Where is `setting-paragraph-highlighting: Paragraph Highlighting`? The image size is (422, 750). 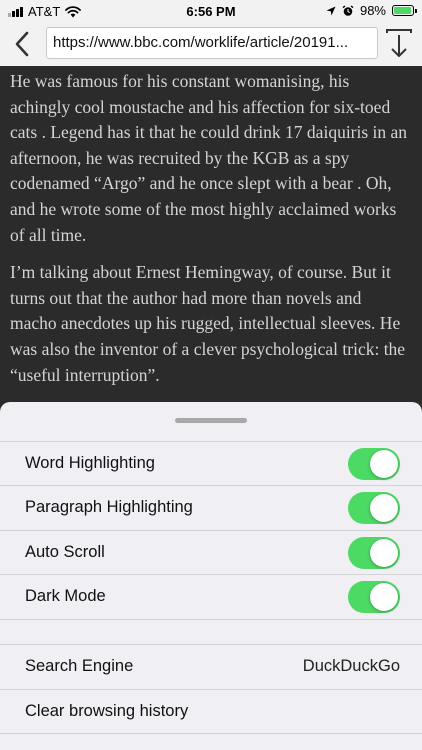
setting-paragraph-highlighting: Paragraph Highlighting is located at coordinates (211, 507).